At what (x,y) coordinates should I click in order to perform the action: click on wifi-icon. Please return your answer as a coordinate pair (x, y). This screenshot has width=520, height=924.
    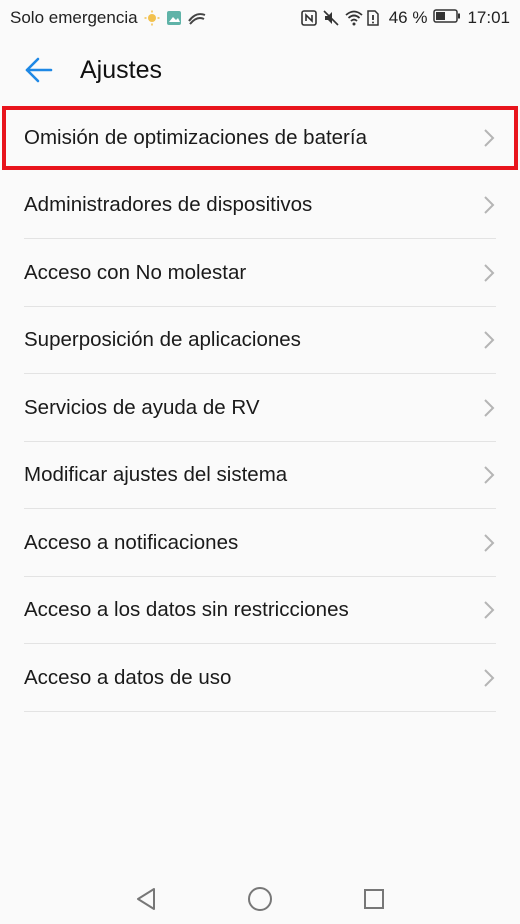
    Looking at the image, I should click on (354, 18).